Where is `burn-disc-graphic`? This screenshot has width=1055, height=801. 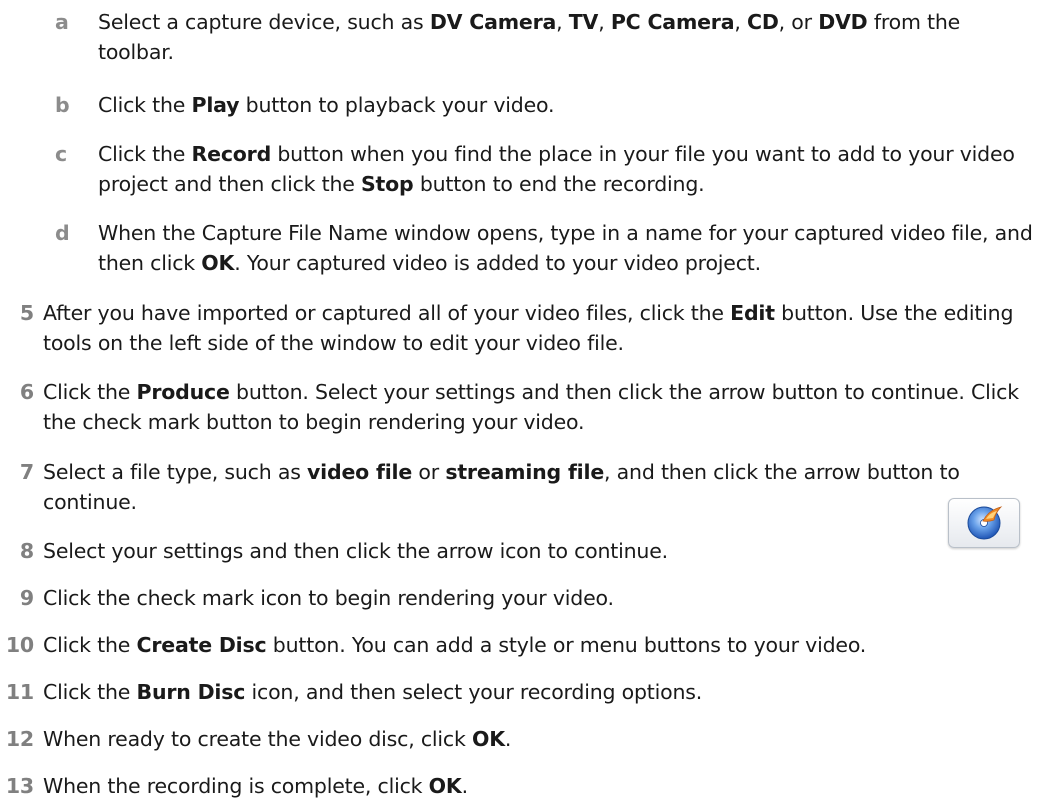
burn-disc-graphic is located at coordinates (985, 523).